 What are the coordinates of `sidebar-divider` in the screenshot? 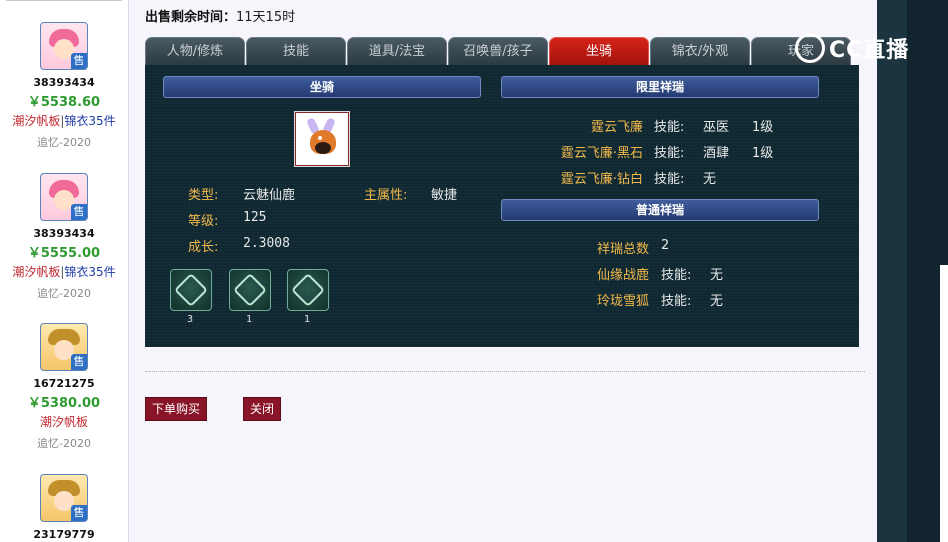 It's located at (64, 0).